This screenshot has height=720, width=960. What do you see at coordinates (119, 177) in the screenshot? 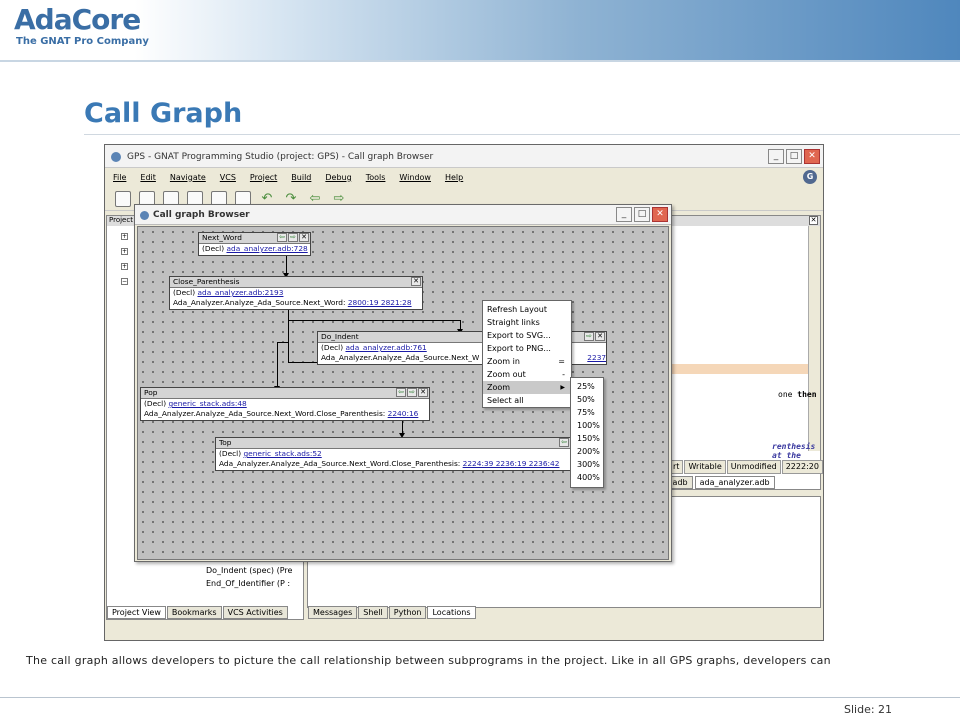
I see `menu-file: File` at bounding box center [119, 177].